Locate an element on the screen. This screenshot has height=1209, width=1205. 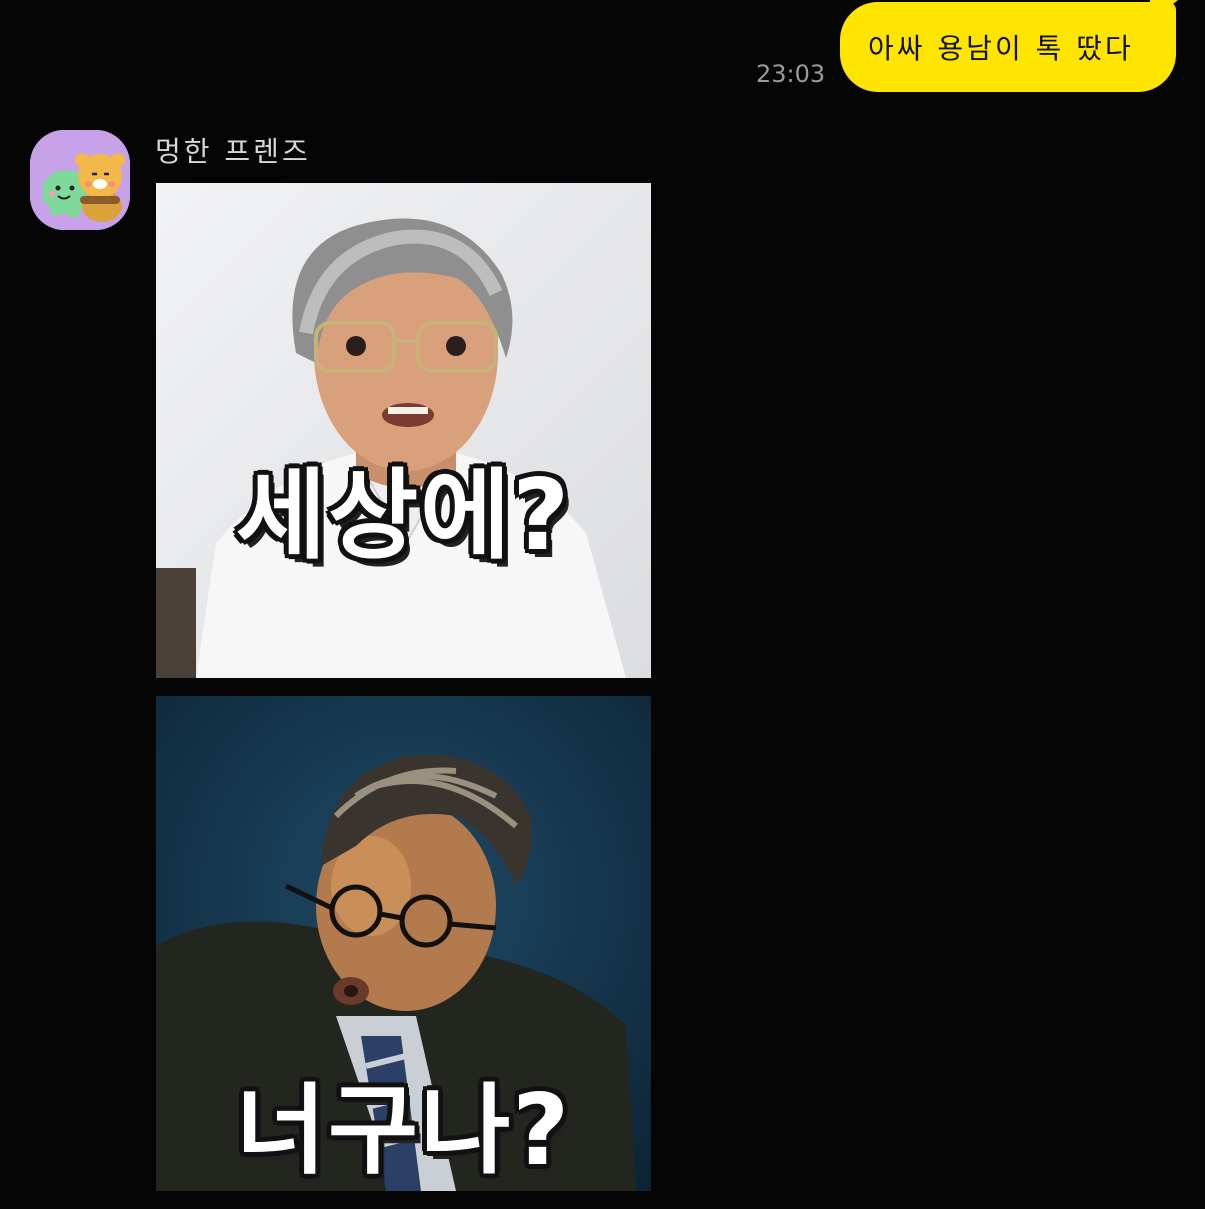
outgoing-message-text: 아싸 용남이 톡 땄다 is located at coordinates (1001, 48).